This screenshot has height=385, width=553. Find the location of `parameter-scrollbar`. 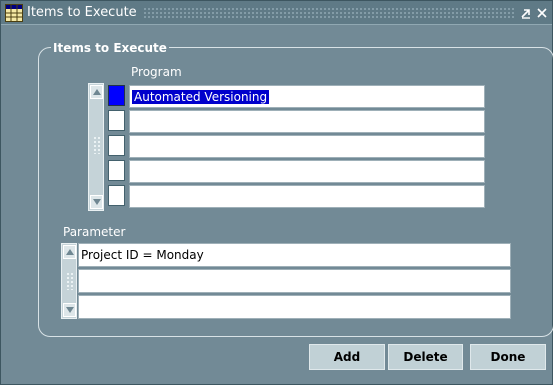

parameter-scrollbar is located at coordinates (69, 281).